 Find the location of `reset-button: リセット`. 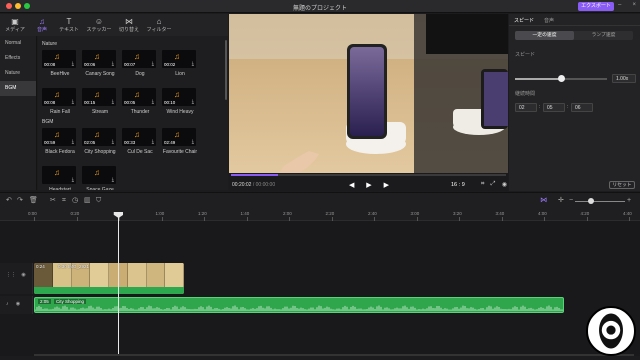

reset-button: リセット is located at coordinates (622, 185).